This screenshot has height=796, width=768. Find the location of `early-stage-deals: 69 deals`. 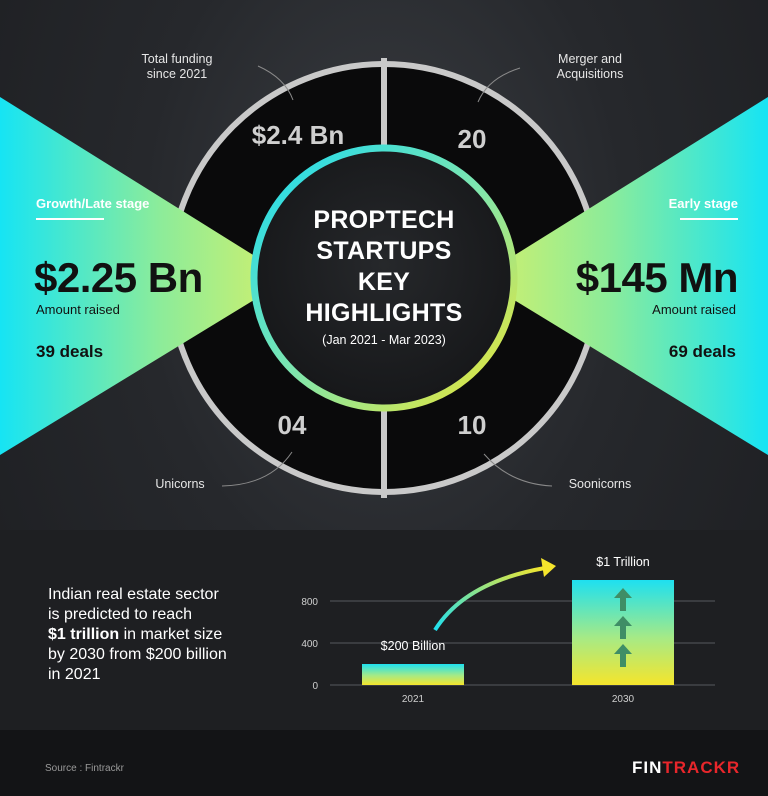

early-stage-deals: 69 deals is located at coordinates (702, 351).